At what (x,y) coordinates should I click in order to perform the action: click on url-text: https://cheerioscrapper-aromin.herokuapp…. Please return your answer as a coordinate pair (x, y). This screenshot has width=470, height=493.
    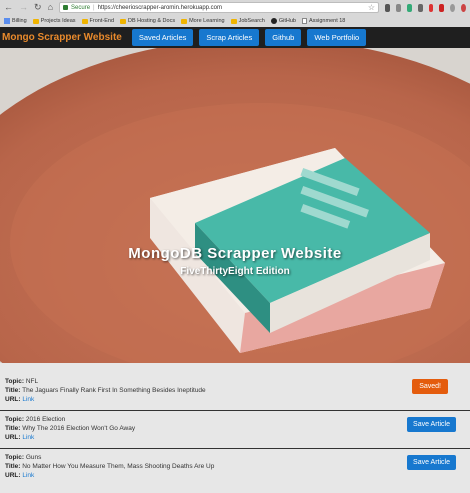
    Looking at the image, I should click on (160, 7).